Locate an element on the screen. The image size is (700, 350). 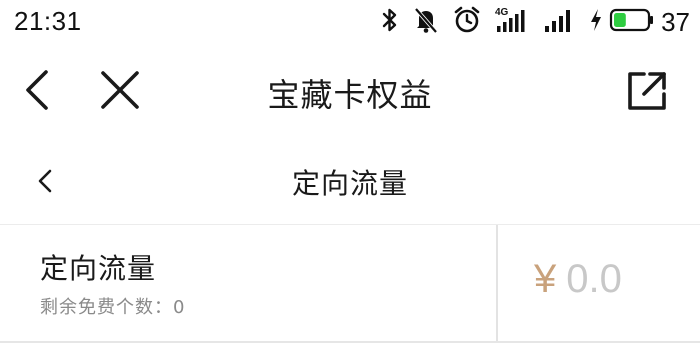
battery-level: 37 is located at coordinates (675, 21).